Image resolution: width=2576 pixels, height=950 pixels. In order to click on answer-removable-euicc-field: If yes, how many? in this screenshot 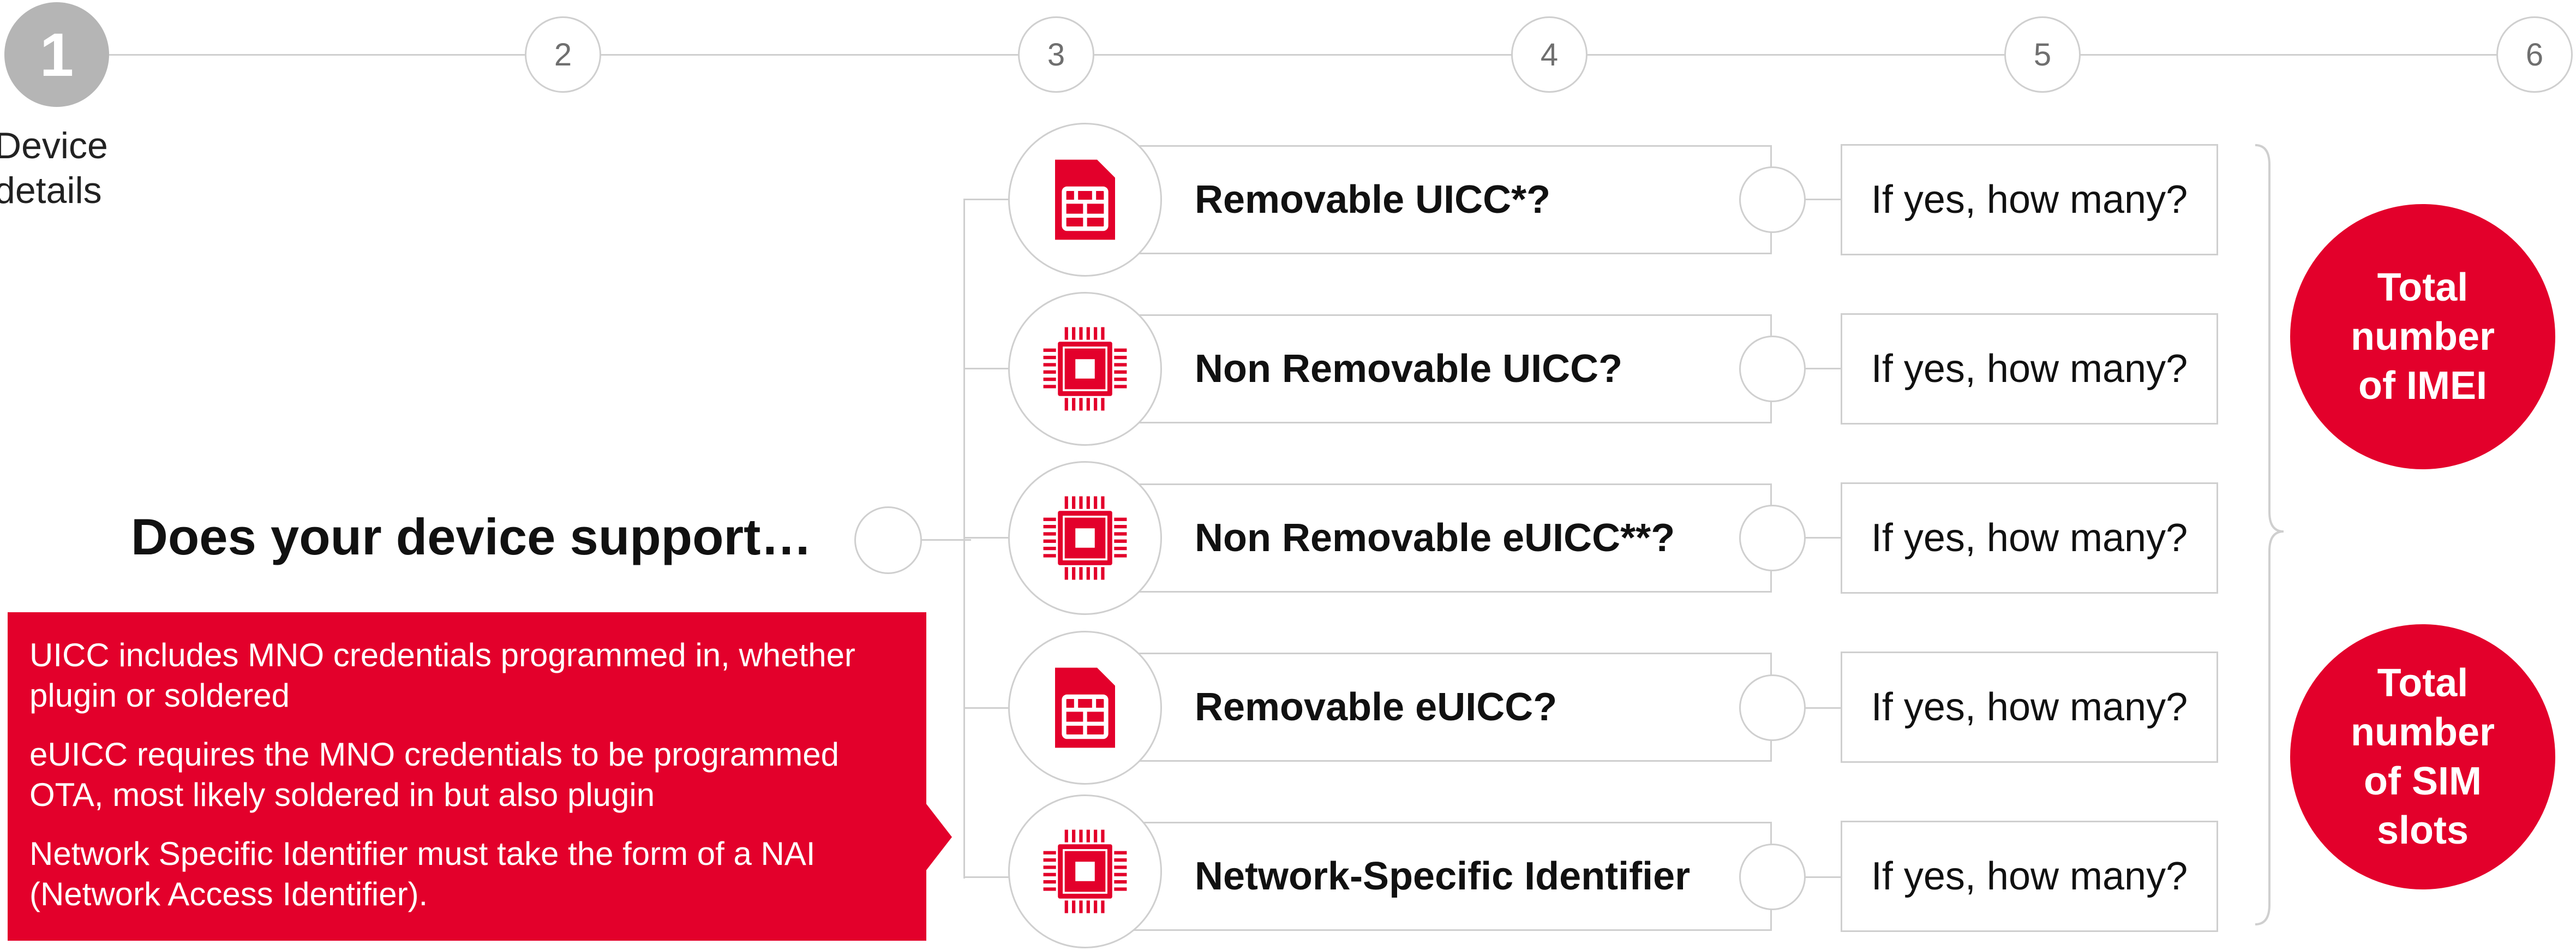, I will do `click(2030, 707)`.